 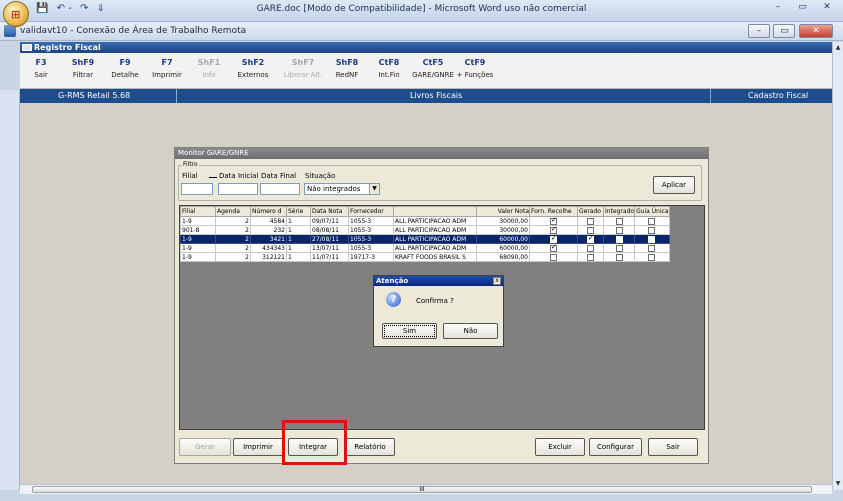 What do you see at coordinates (198, 248) in the screenshot?
I see `cell-filial: 1-9` at bounding box center [198, 248].